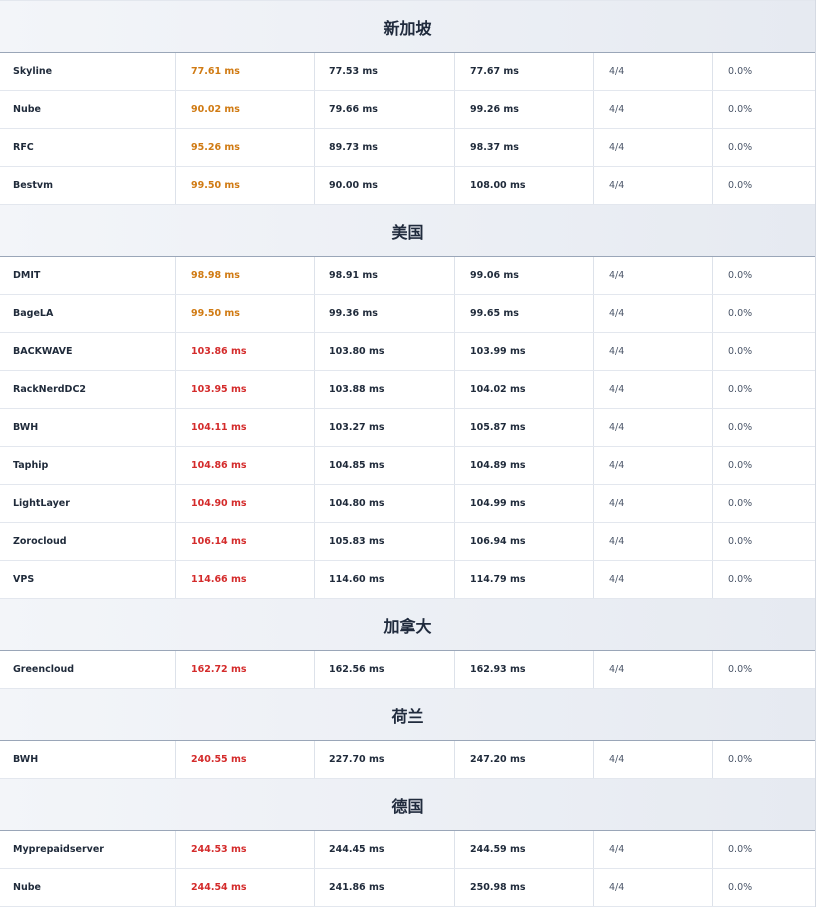  I want to click on max-latency: 247.20 ms, so click(524, 759).